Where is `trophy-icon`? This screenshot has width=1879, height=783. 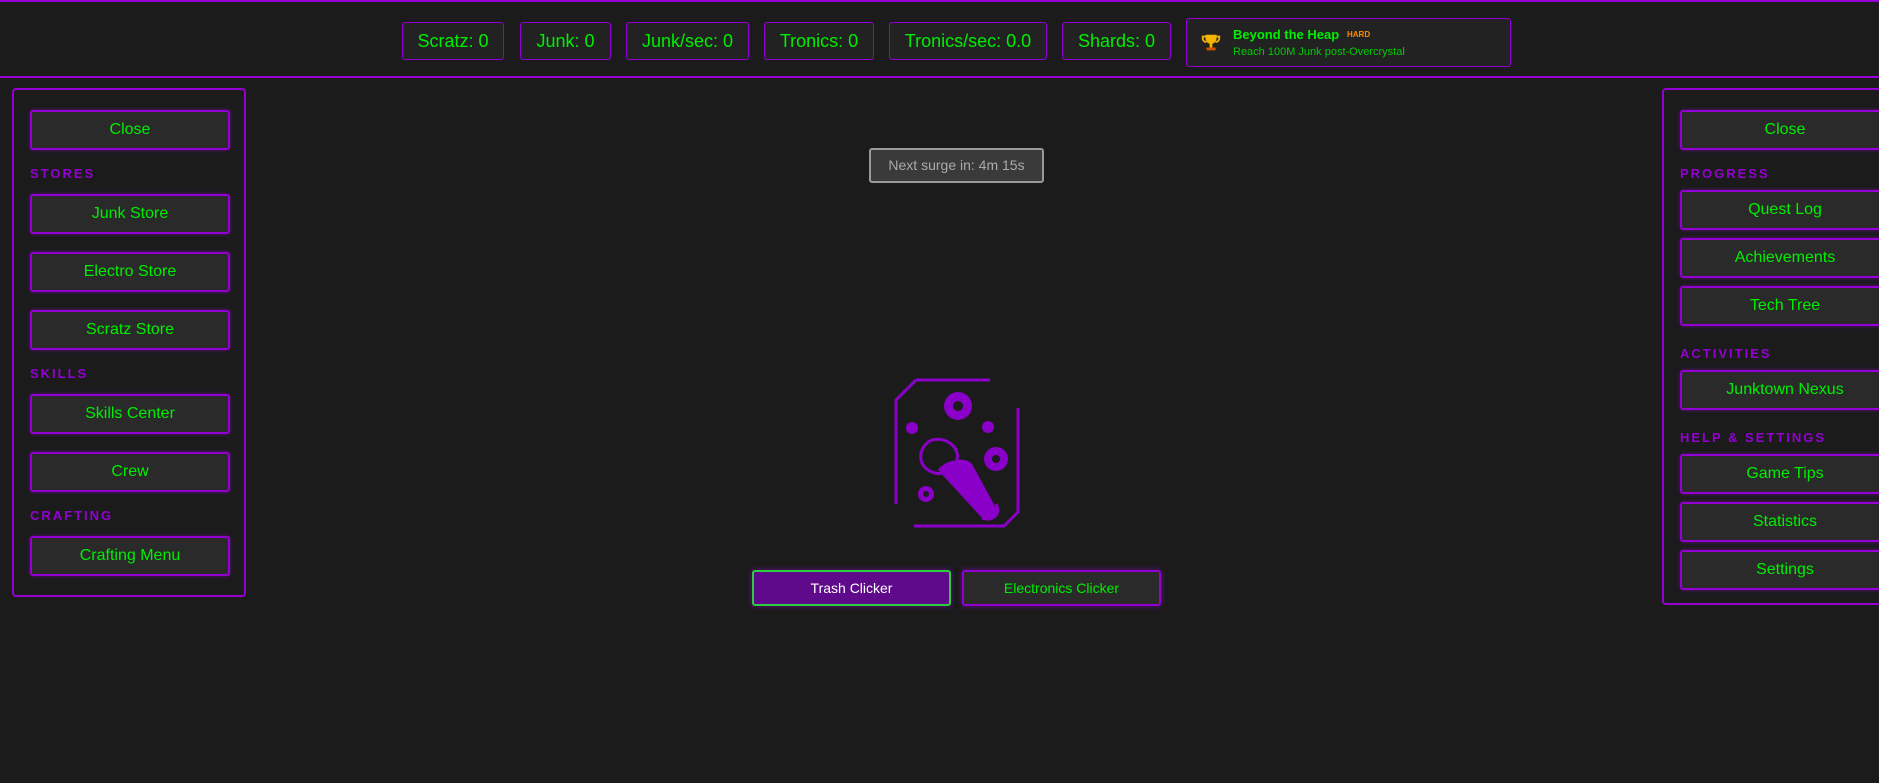
trophy-icon is located at coordinates (1211, 42).